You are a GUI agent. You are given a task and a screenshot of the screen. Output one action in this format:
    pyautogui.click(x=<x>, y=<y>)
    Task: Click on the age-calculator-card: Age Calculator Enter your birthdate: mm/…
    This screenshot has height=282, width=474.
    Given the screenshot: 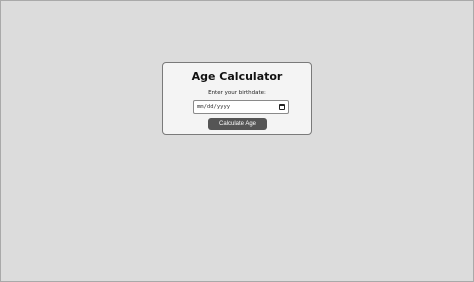 What is the action you would take?
    pyautogui.click(x=237, y=98)
    